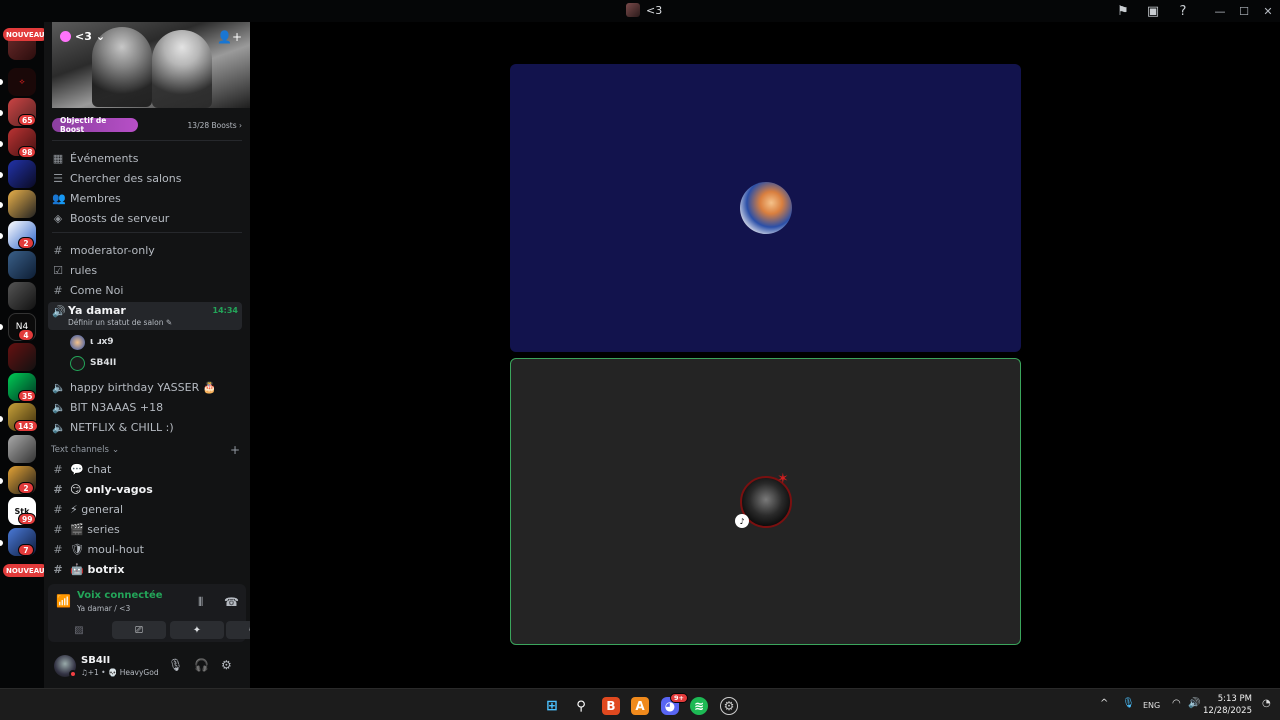 This screenshot has height=720, width=1280. I want to click on text-channel: # 🛡 moul-hout, so click(147, 549).